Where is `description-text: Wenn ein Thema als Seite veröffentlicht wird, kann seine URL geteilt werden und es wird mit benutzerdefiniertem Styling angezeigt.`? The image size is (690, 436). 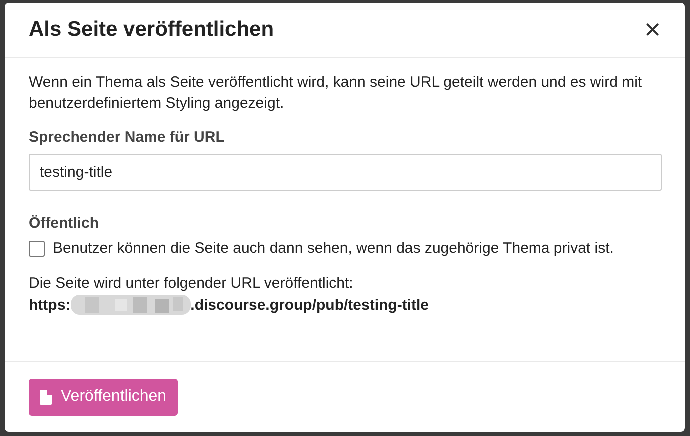 description-text: Wenn ein Thema als Seite veröffentlicht wird, kann seine URL geteilt werden und es wird mit benutzerdefiniertem Styling angezeigt. is located at coordinates (336, 93).